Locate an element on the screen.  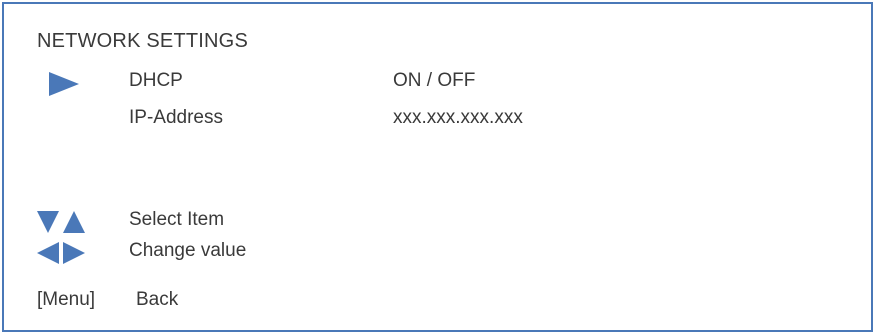
select-item-label: Select Item is located at coordinates (177, 219).